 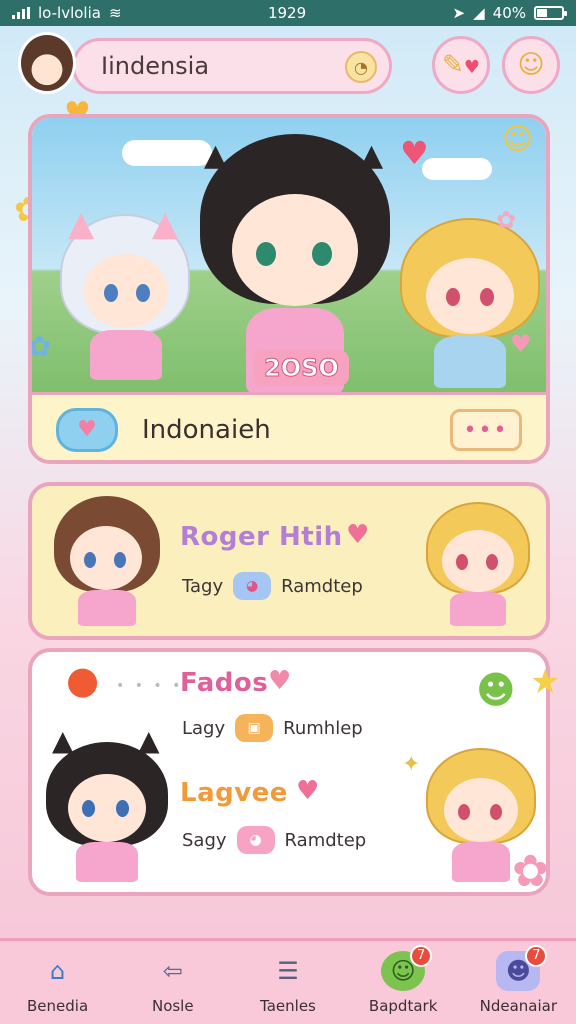 I want to click on entry-name: Roger Htih, so click(x=261, y=537).